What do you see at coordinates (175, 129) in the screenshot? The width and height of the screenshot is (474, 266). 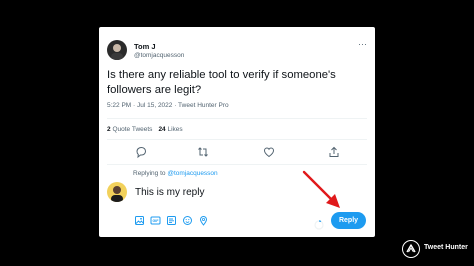 I see `likes-label: Likes` at bounding box center [175, 129].